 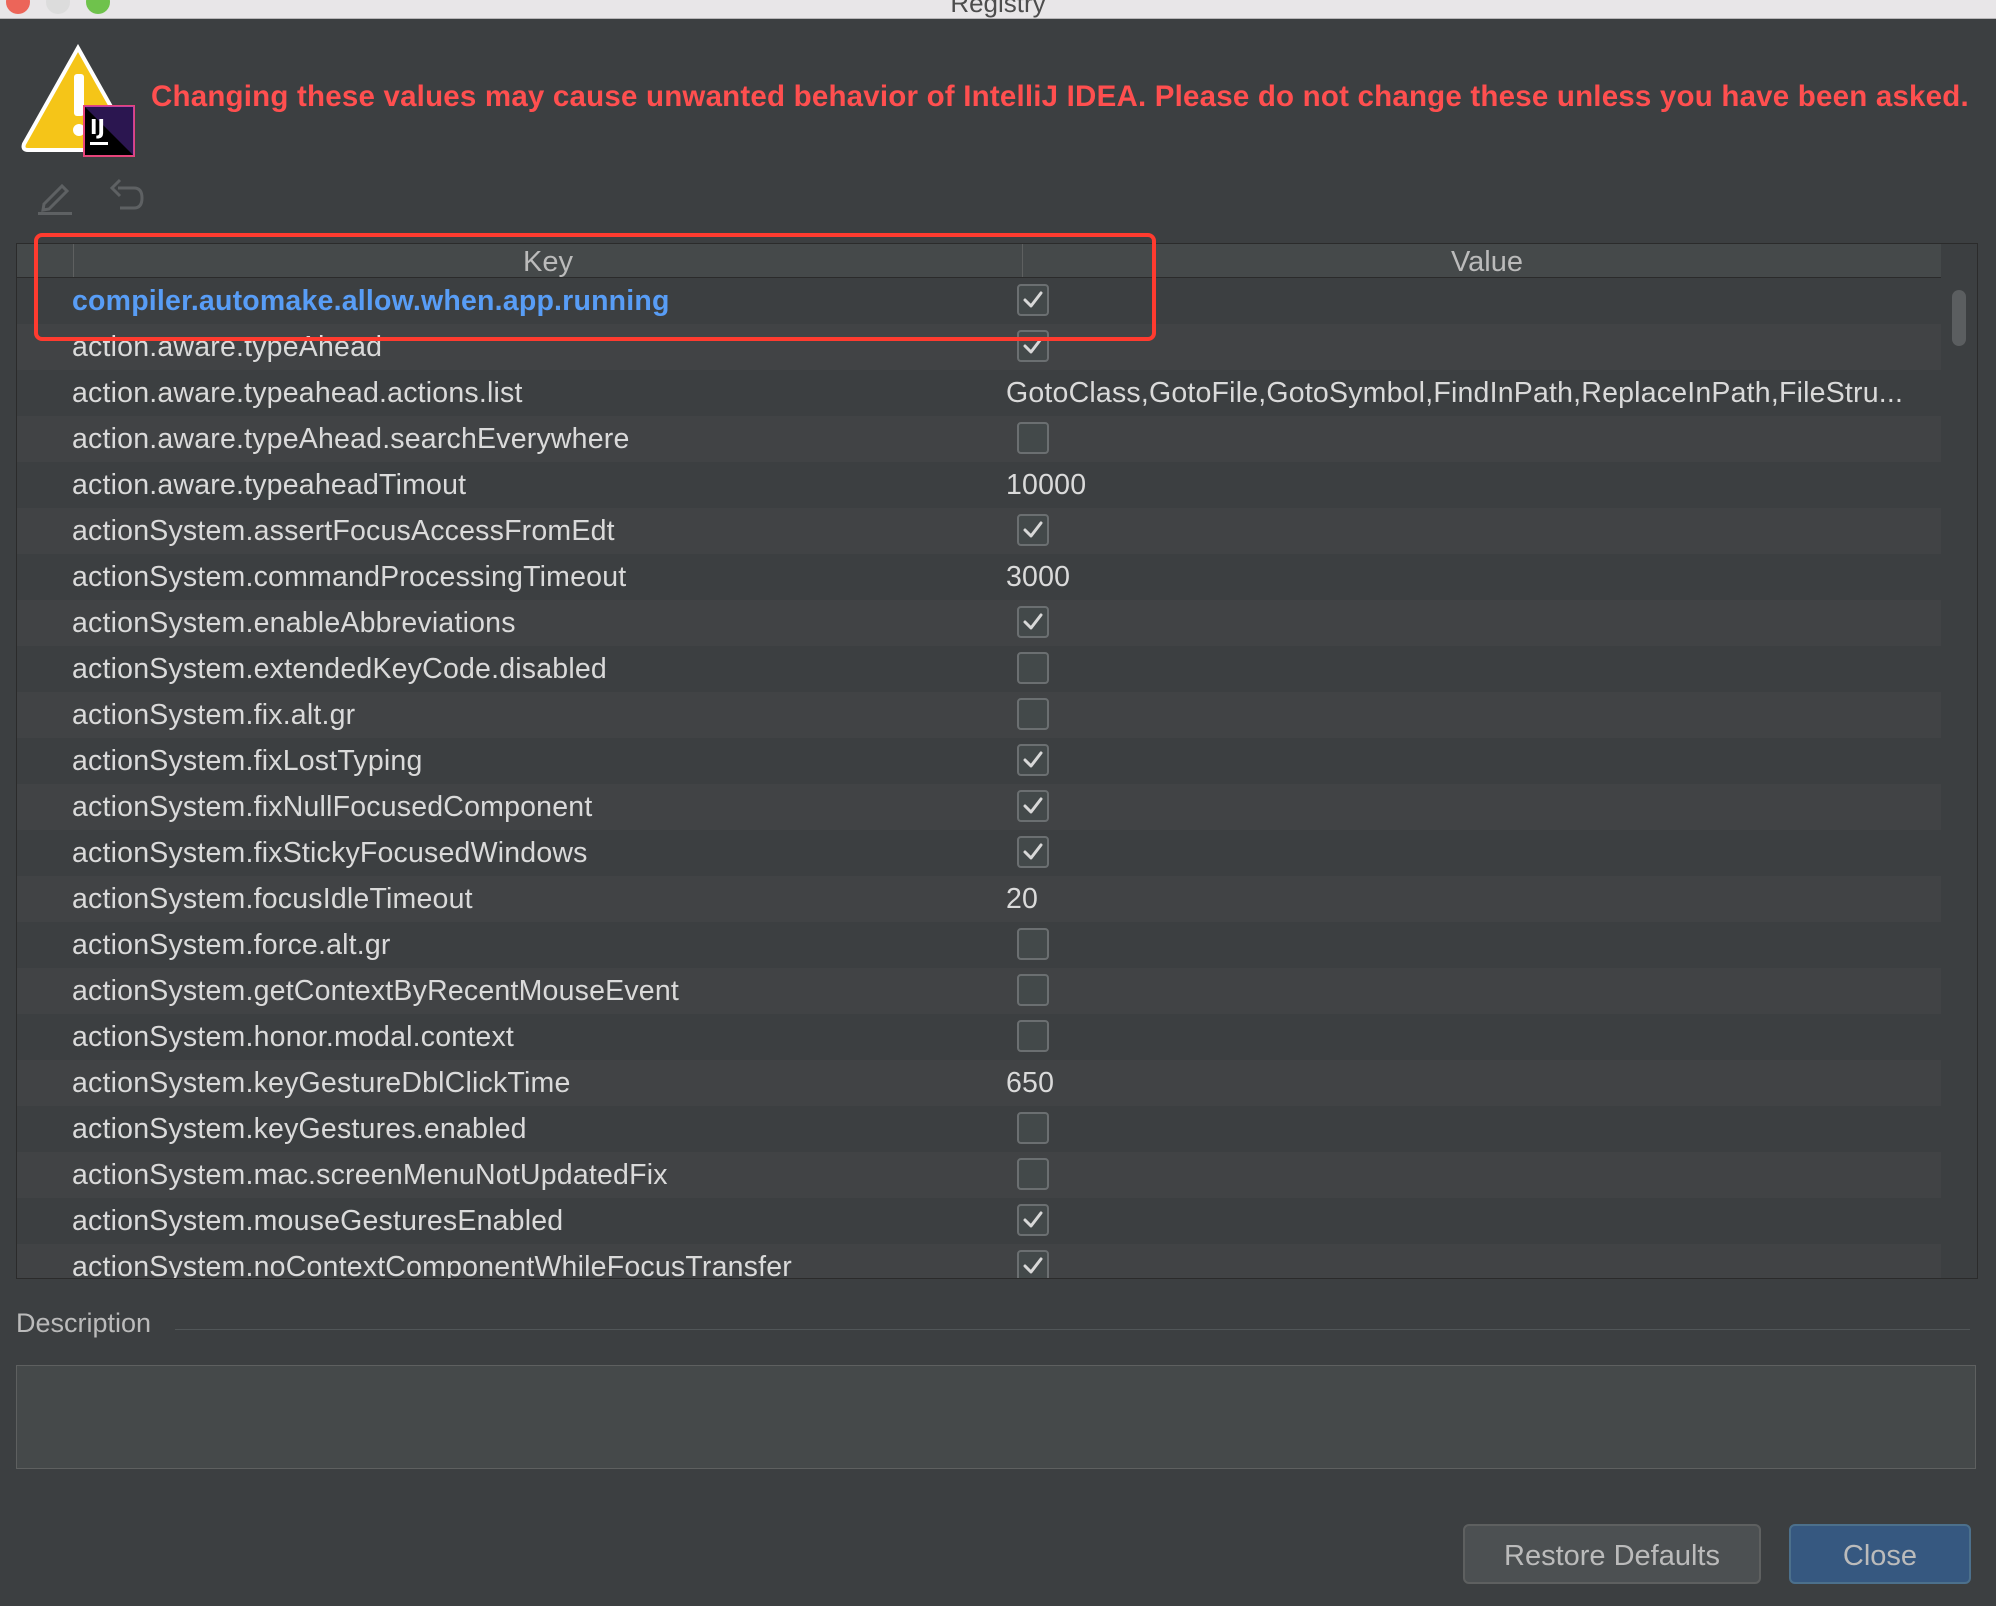 I want to click on table-row: actionSystem.force.alt.gr, so click(x=979, y=945).